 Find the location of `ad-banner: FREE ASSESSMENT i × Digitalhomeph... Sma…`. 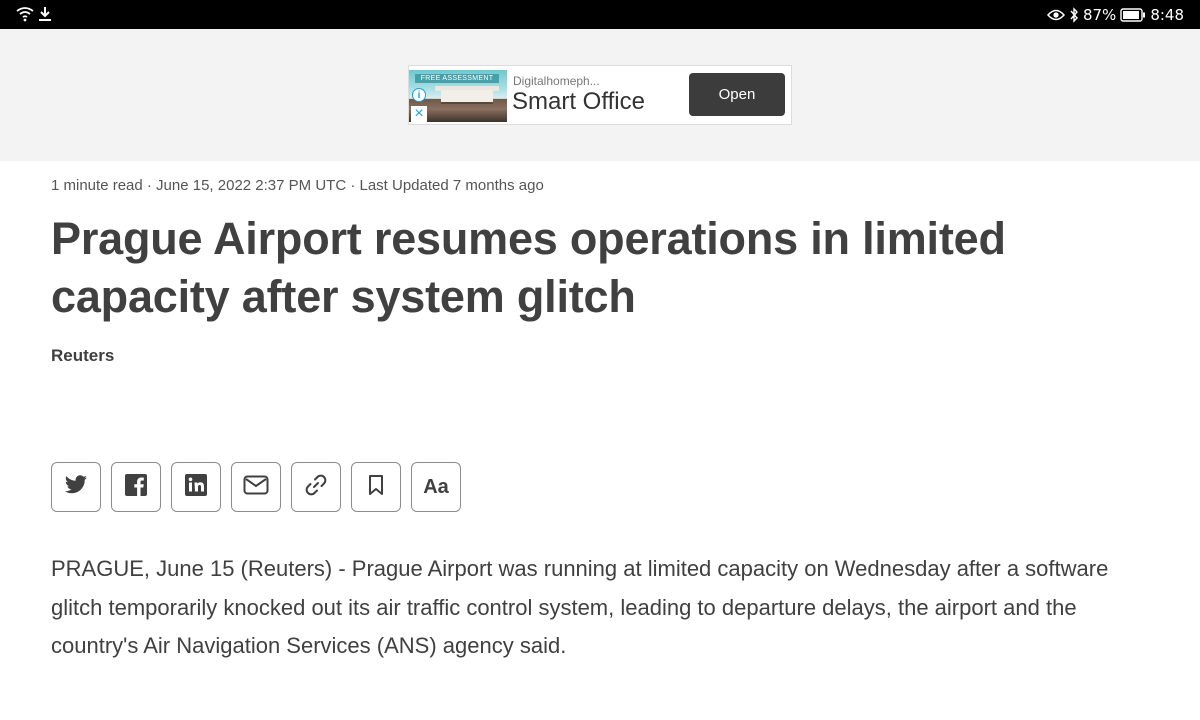

ad-banner: FREE ASSESSMENT i × Digitalhomeph... Sma… is located at coordinates (600, 95).